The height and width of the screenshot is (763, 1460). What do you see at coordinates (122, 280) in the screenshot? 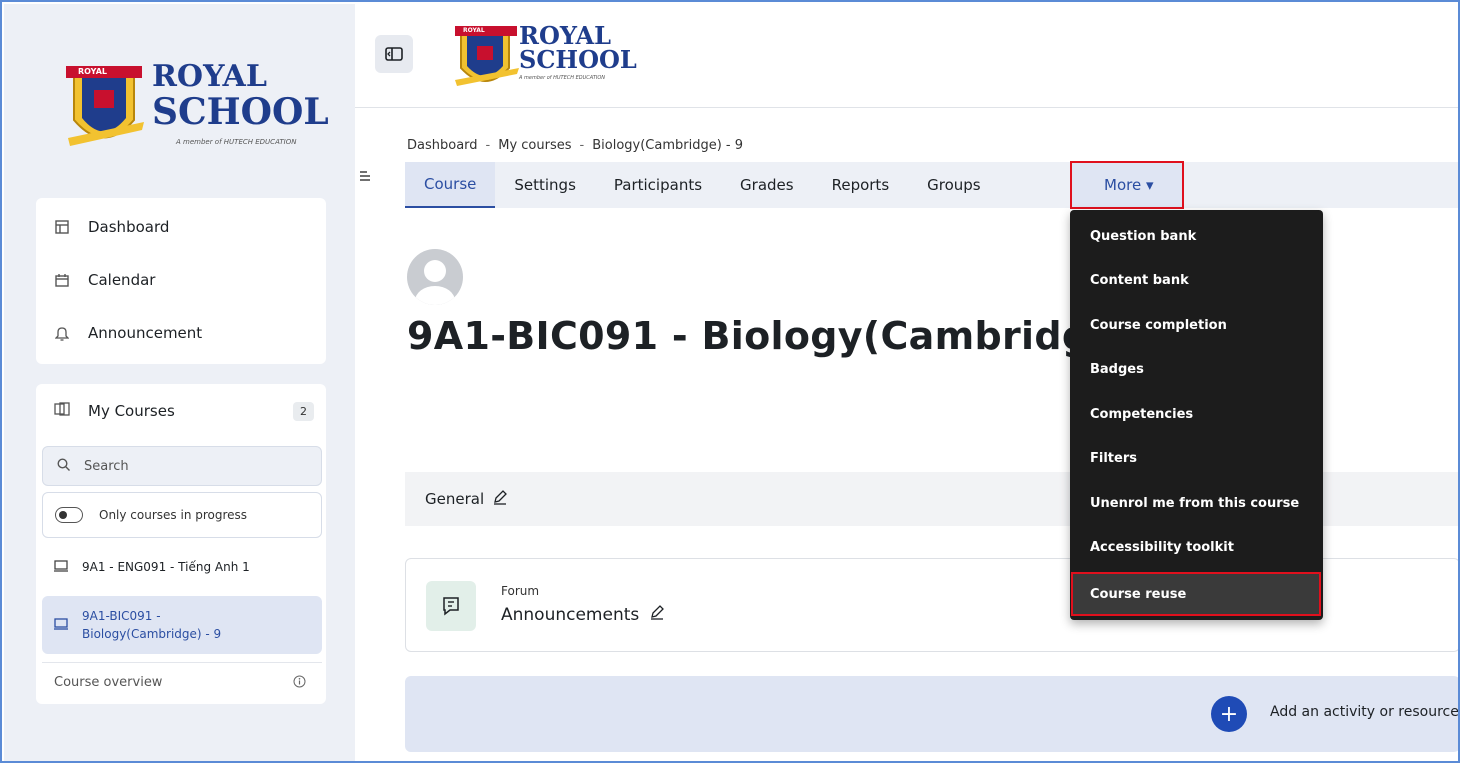
I see `nav-calendar-label: Calendar` at bounding box center [122, 280].